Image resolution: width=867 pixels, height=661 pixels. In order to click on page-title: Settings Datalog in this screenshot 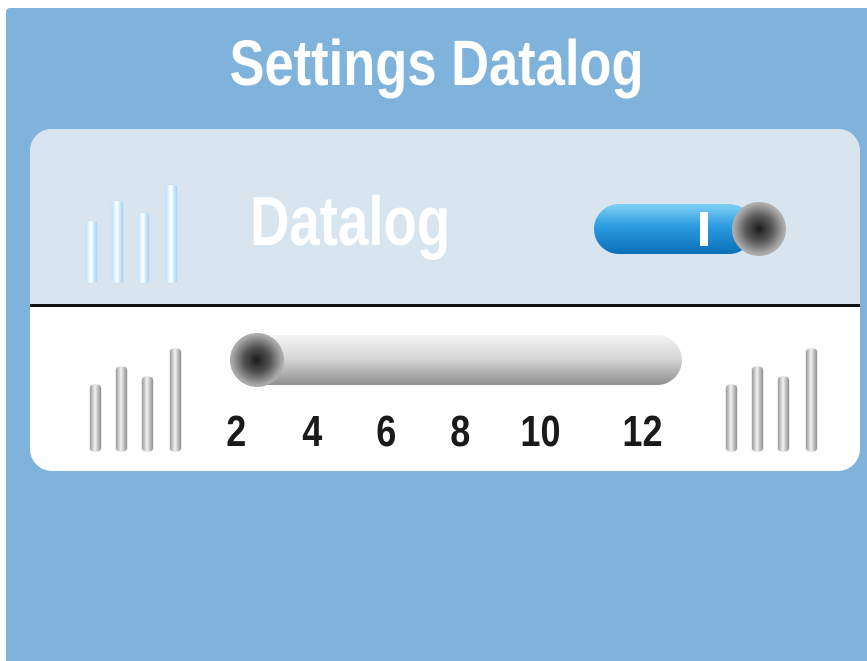, I will do `click(436, 63)`.